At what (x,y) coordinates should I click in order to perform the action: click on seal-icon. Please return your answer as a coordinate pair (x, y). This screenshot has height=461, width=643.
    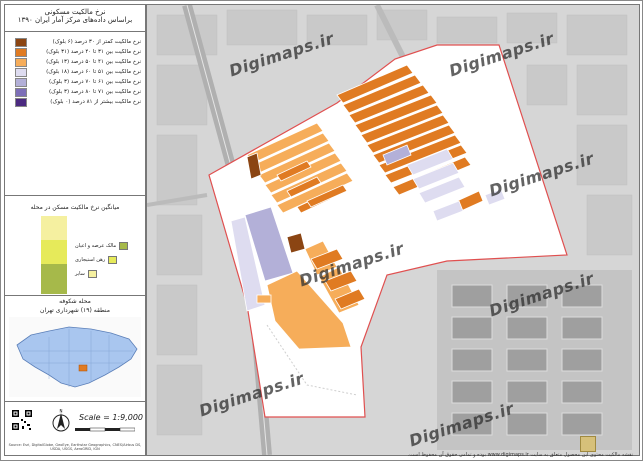
    Looking at the image, I should click on (588, 444).